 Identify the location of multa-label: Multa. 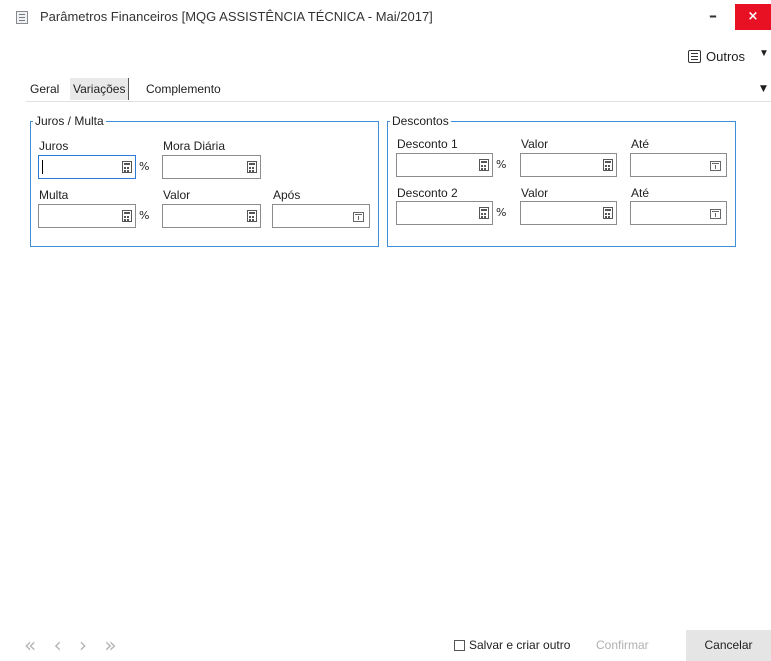
(54, 195).